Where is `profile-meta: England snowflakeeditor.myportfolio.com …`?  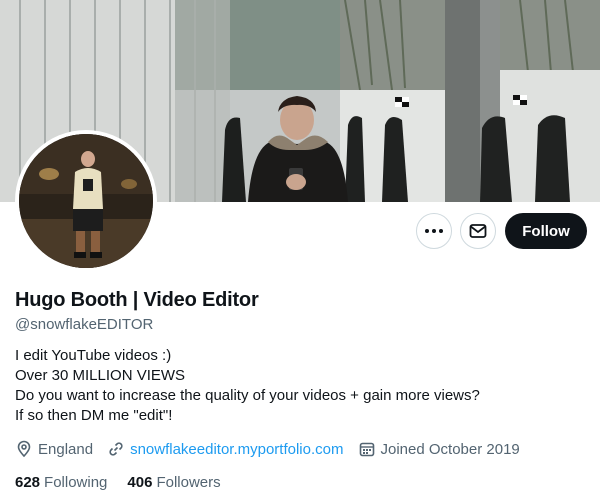 profile-meta: England snowflakeeditor.myportfolio.com … is located at coordinates (274, 449).